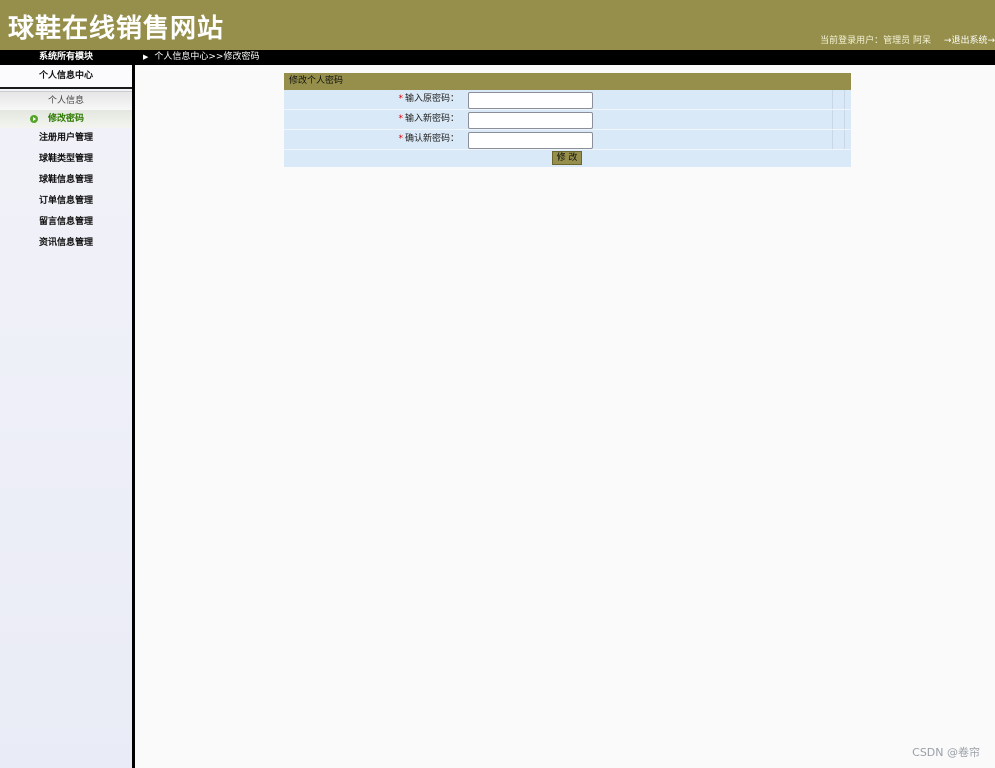  I want to click on form-row-confirm-password: * 确认新密码：, so click(567, 140).